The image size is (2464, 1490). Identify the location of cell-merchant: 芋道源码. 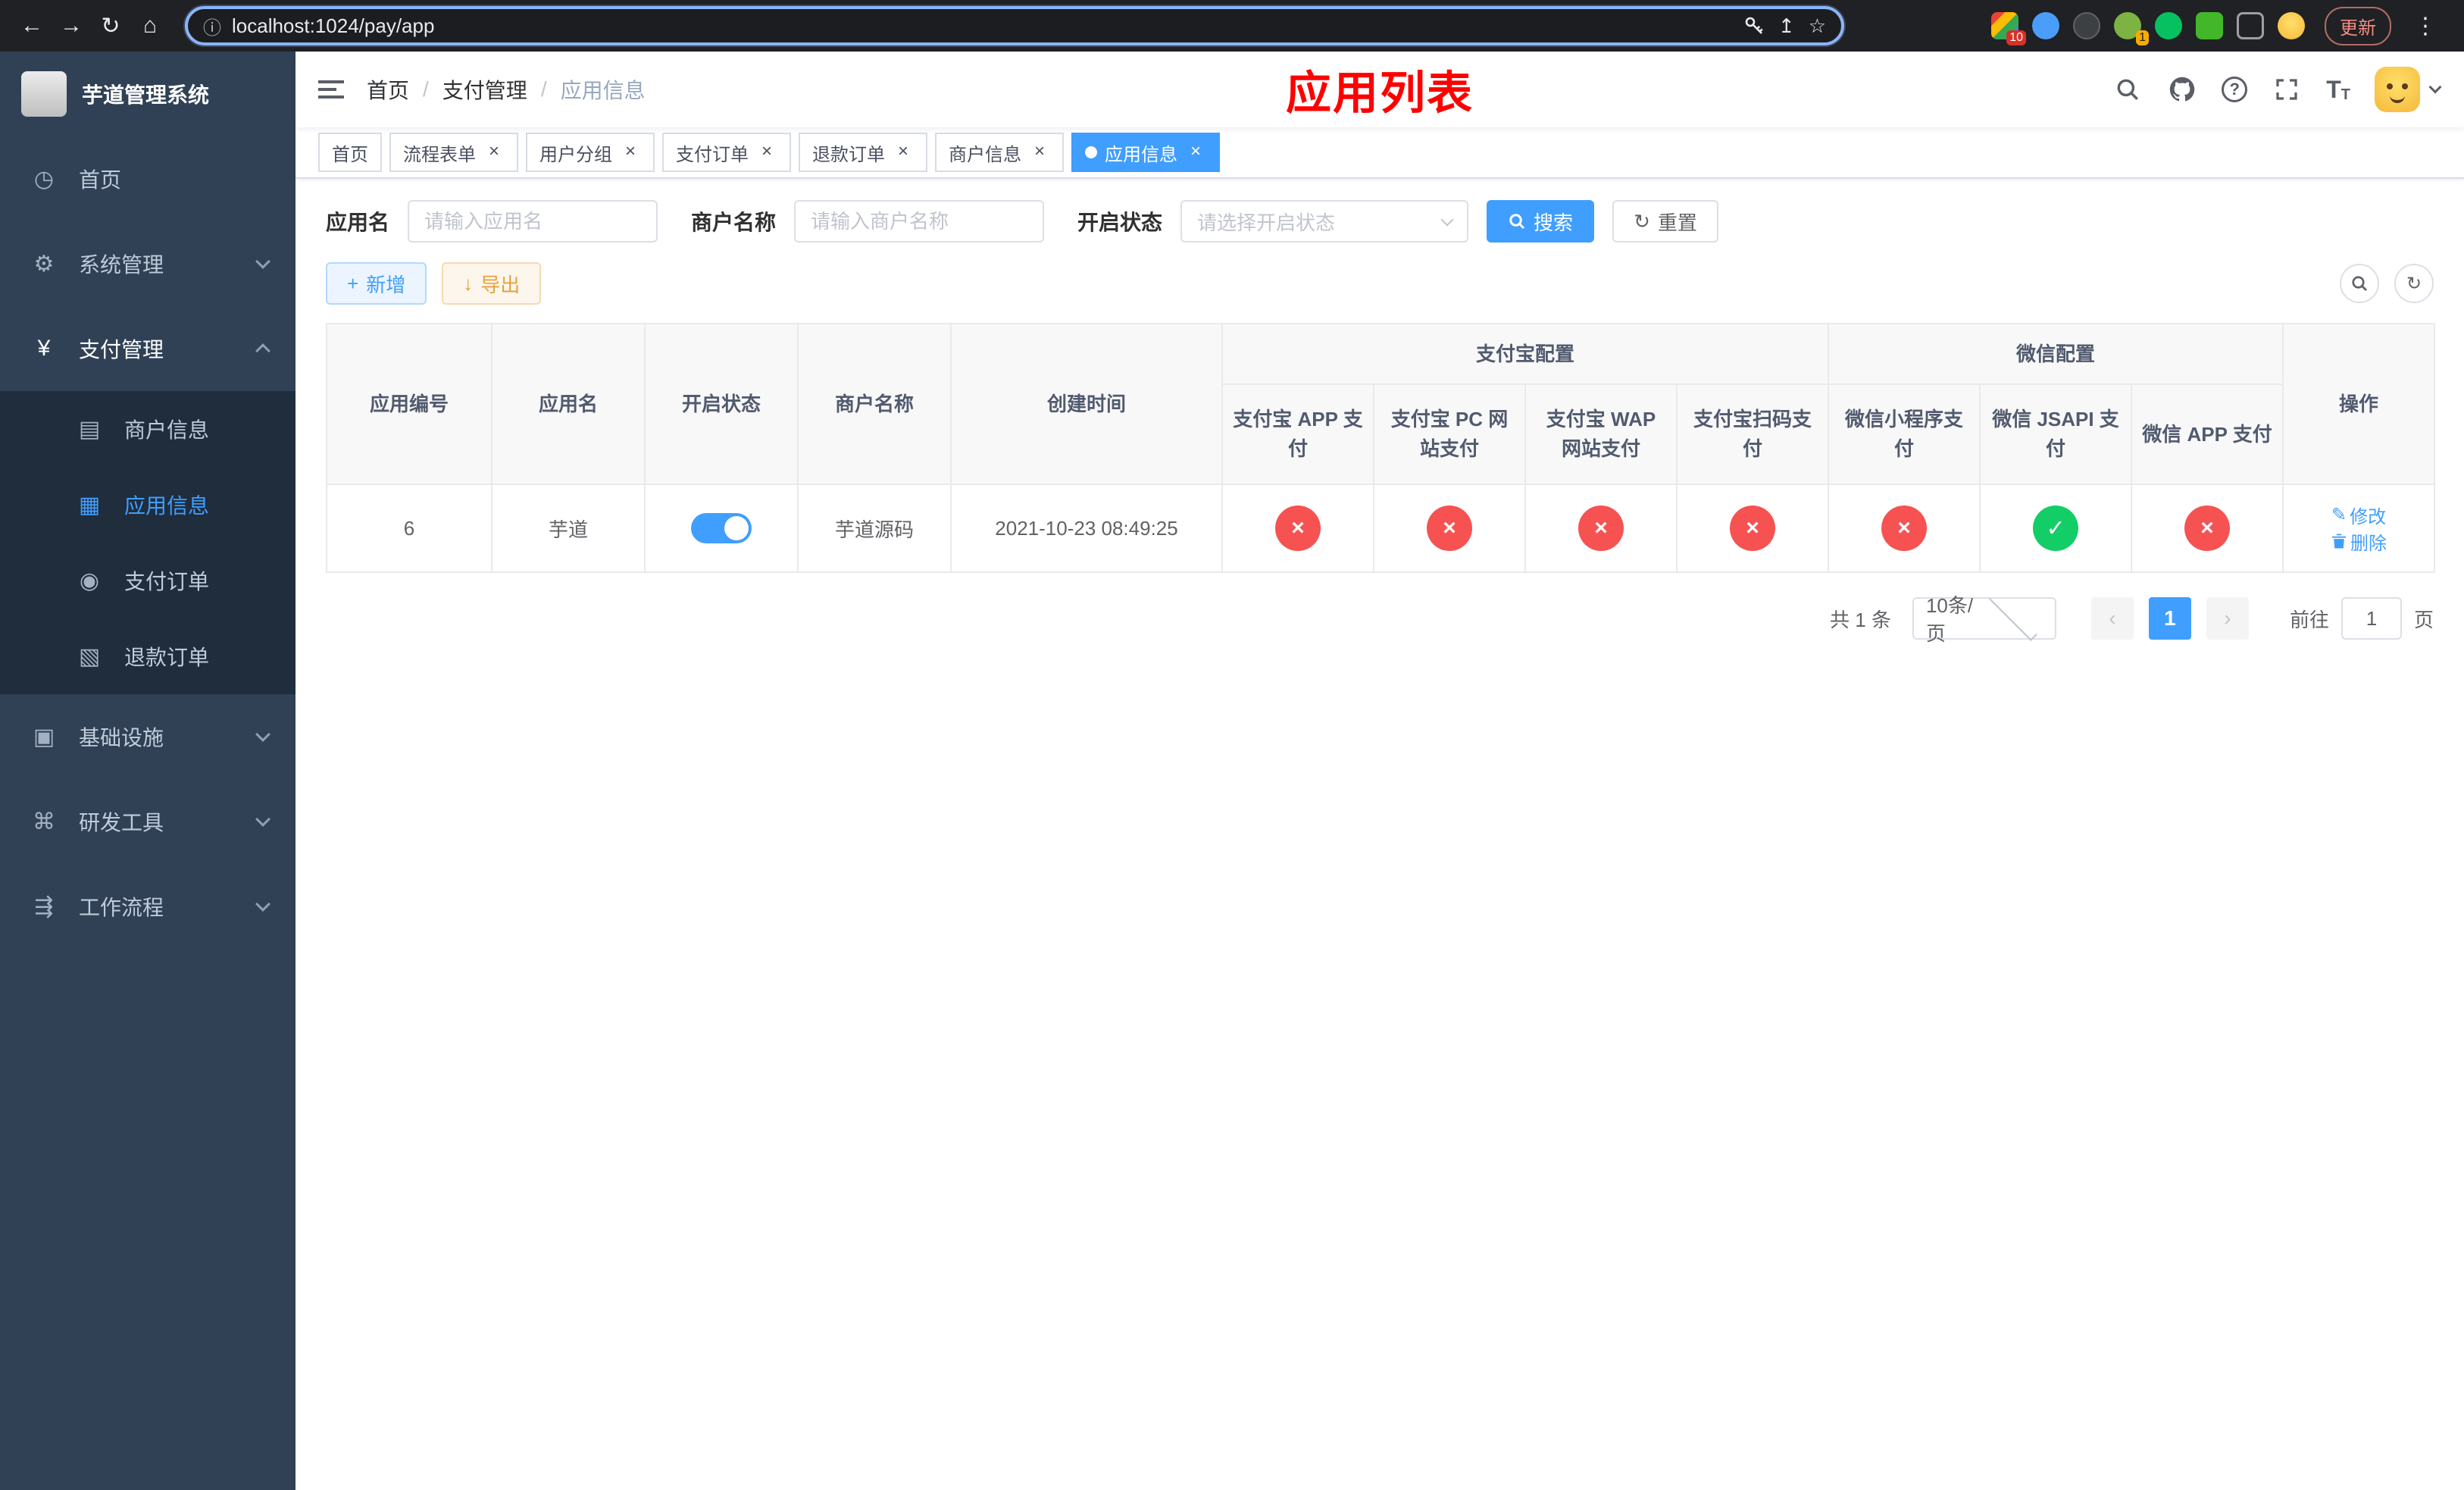
(874, 528).